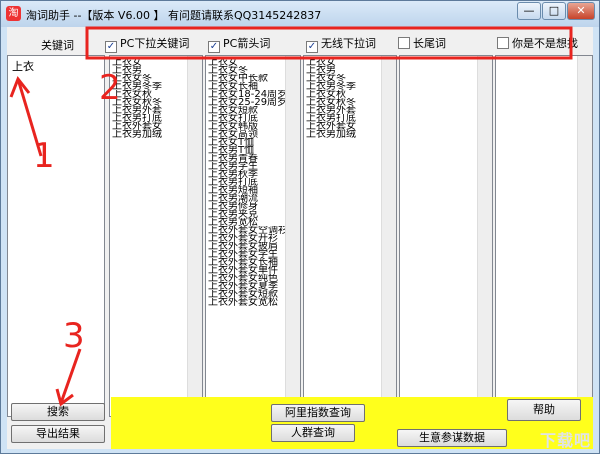  I want to click on list-item: 上衣女高领, so click(247, 134).